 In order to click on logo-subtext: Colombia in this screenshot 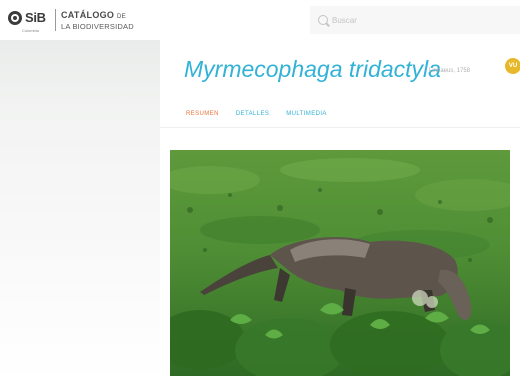, I will do `click(30, 30)`.